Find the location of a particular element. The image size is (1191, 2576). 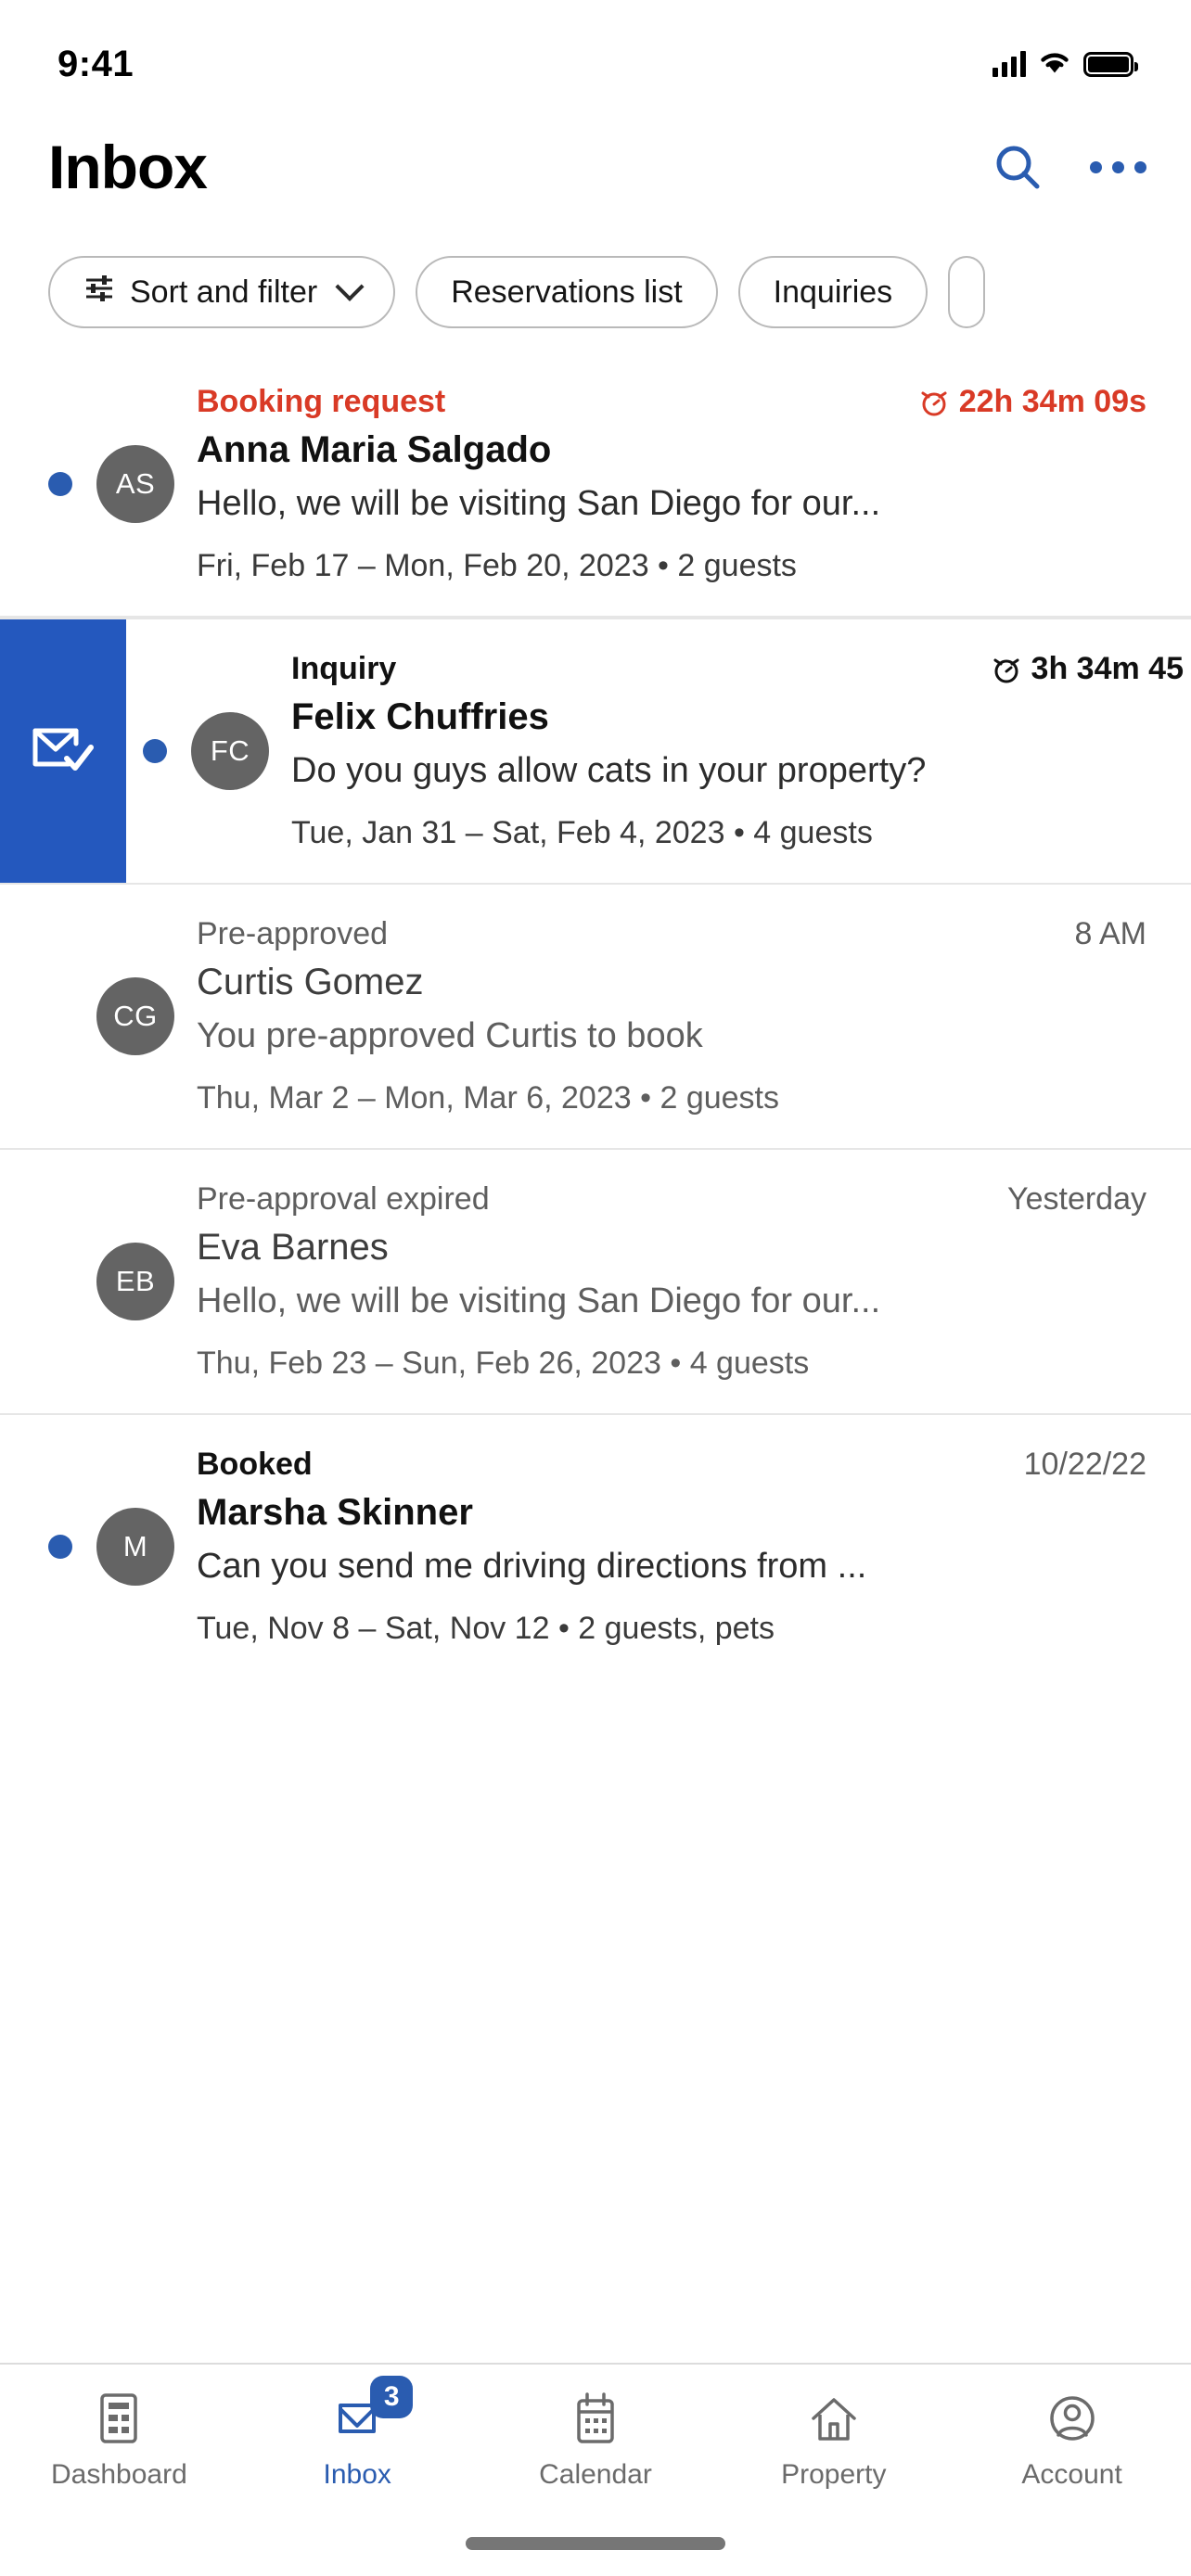

status-badge: Pre-approved is located at coordinates (293, 933).